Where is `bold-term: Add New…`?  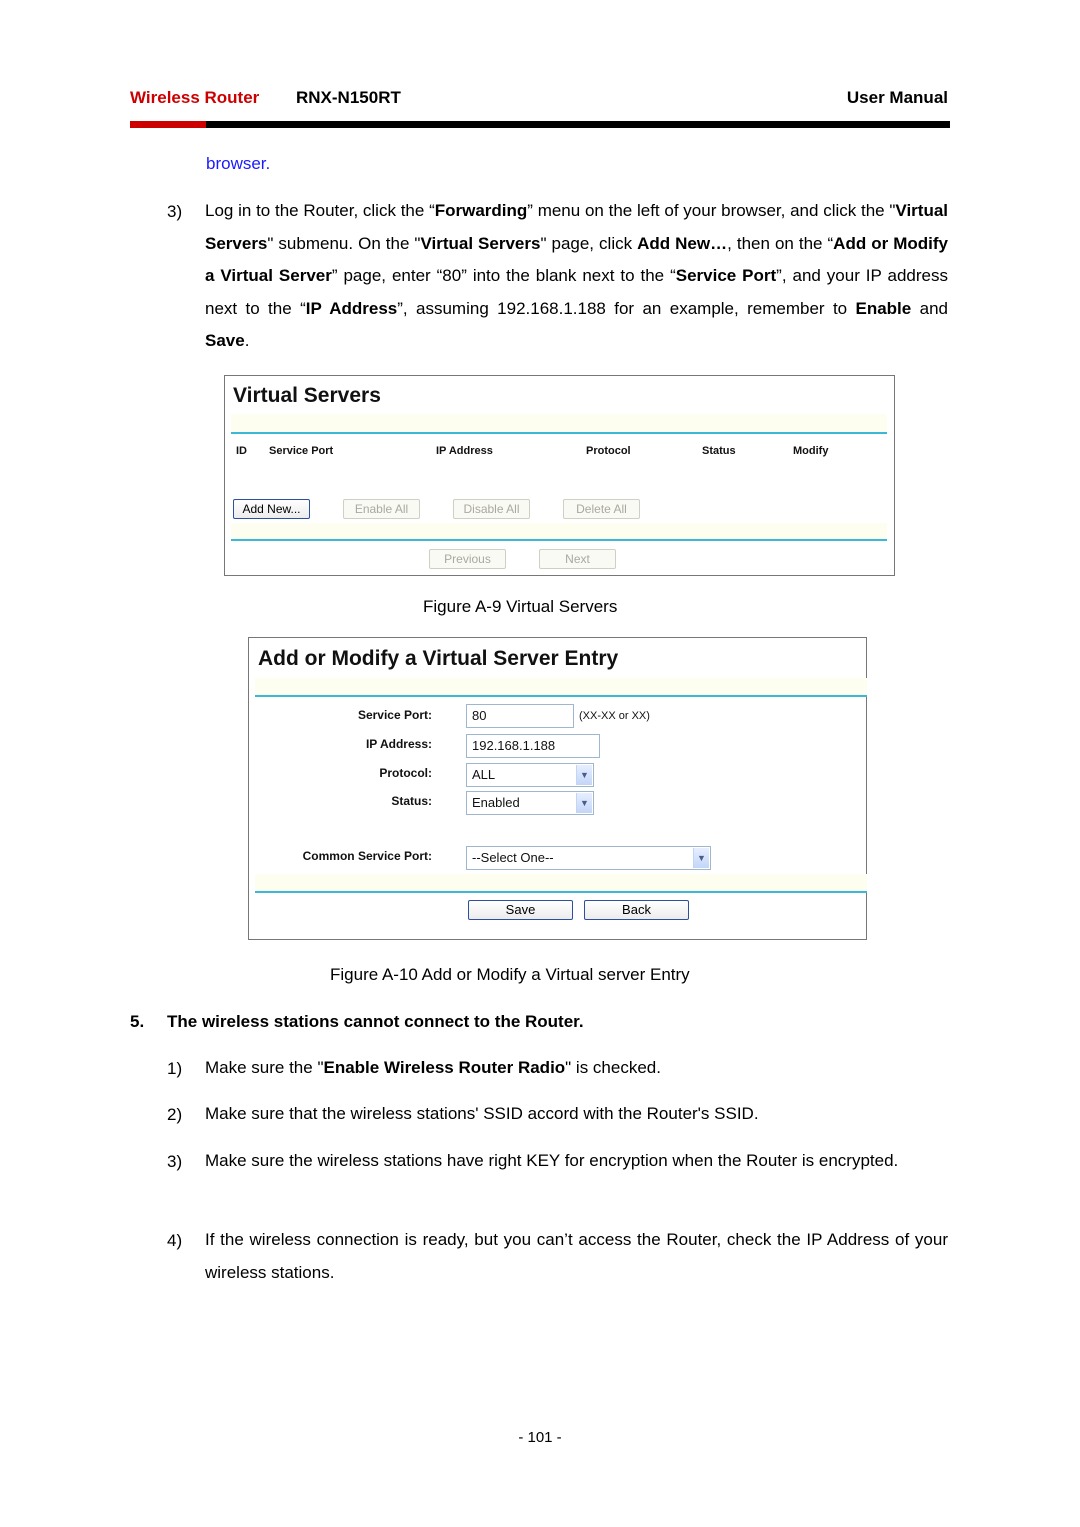 bold-term: Add New… is located at coordinates (682, 243).